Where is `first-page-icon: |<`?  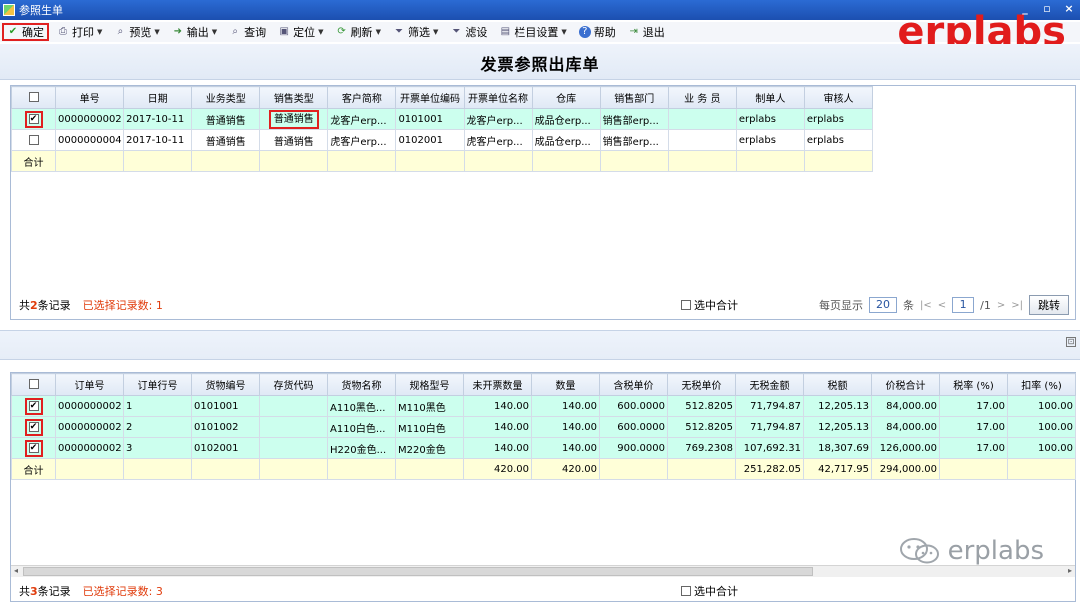
first-page-icon: |< is located at coordinates (926, 305).